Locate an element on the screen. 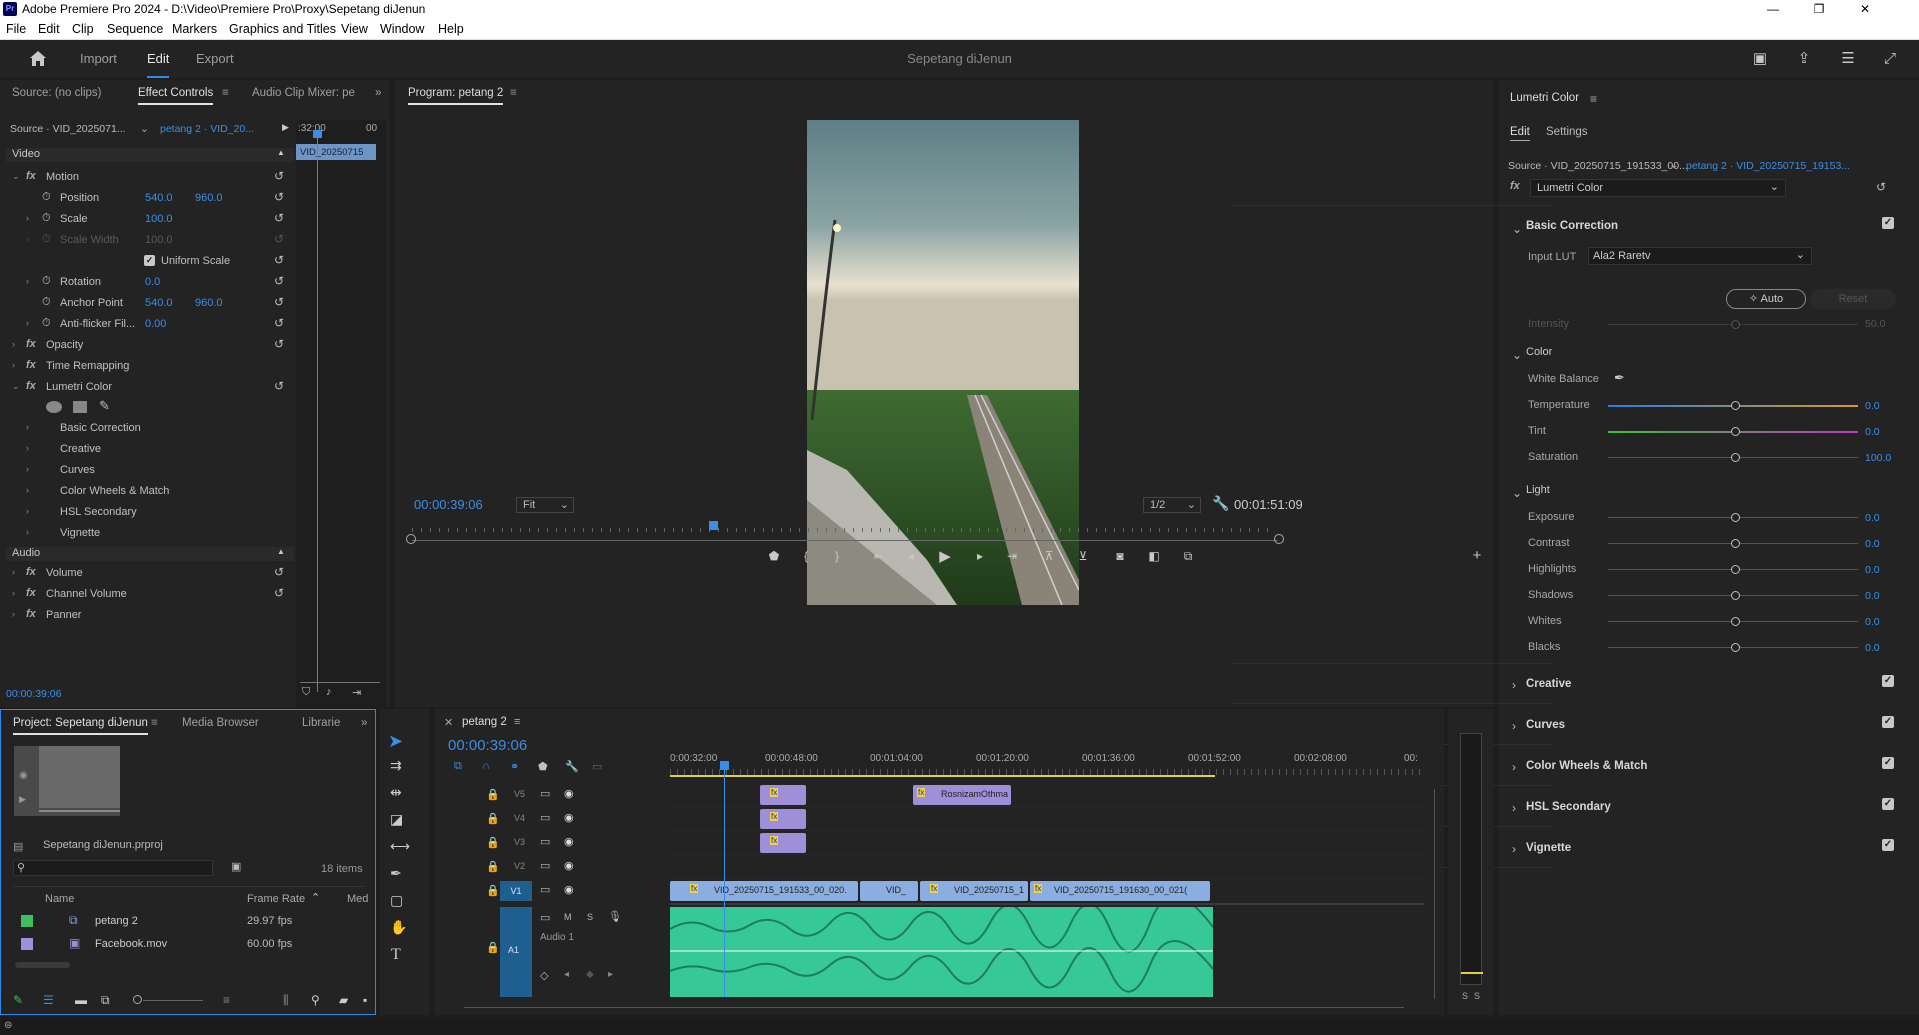  rectangle-mask-icon is located at coordinates (80, 407).